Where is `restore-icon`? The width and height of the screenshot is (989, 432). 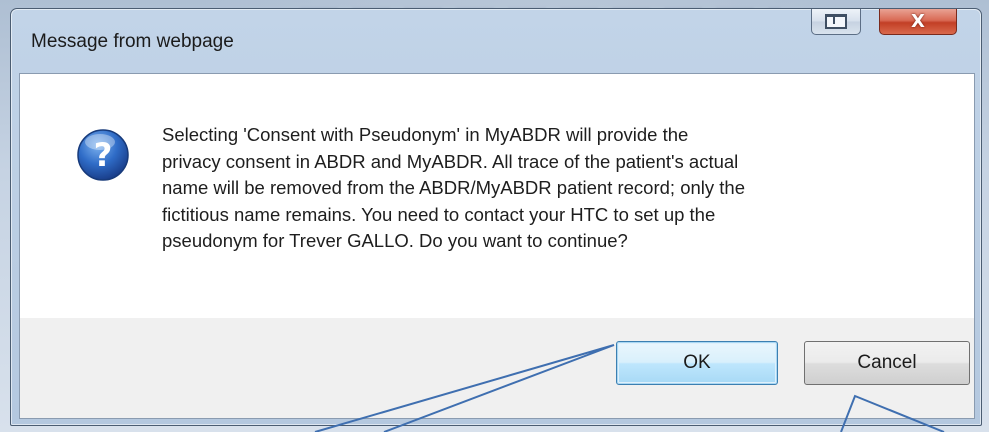
restore-icon is located at coordinates (836, 21).